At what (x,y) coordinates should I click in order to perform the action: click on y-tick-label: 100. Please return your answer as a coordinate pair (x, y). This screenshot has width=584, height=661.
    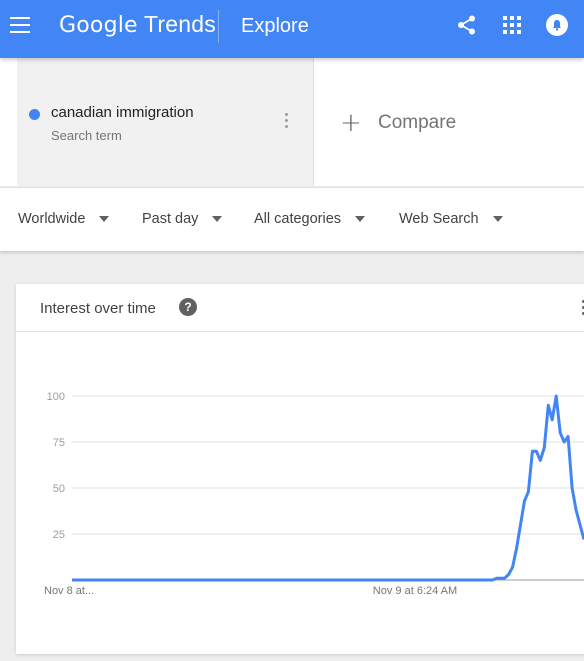
    Looking at the image, I should click on (56, 397).